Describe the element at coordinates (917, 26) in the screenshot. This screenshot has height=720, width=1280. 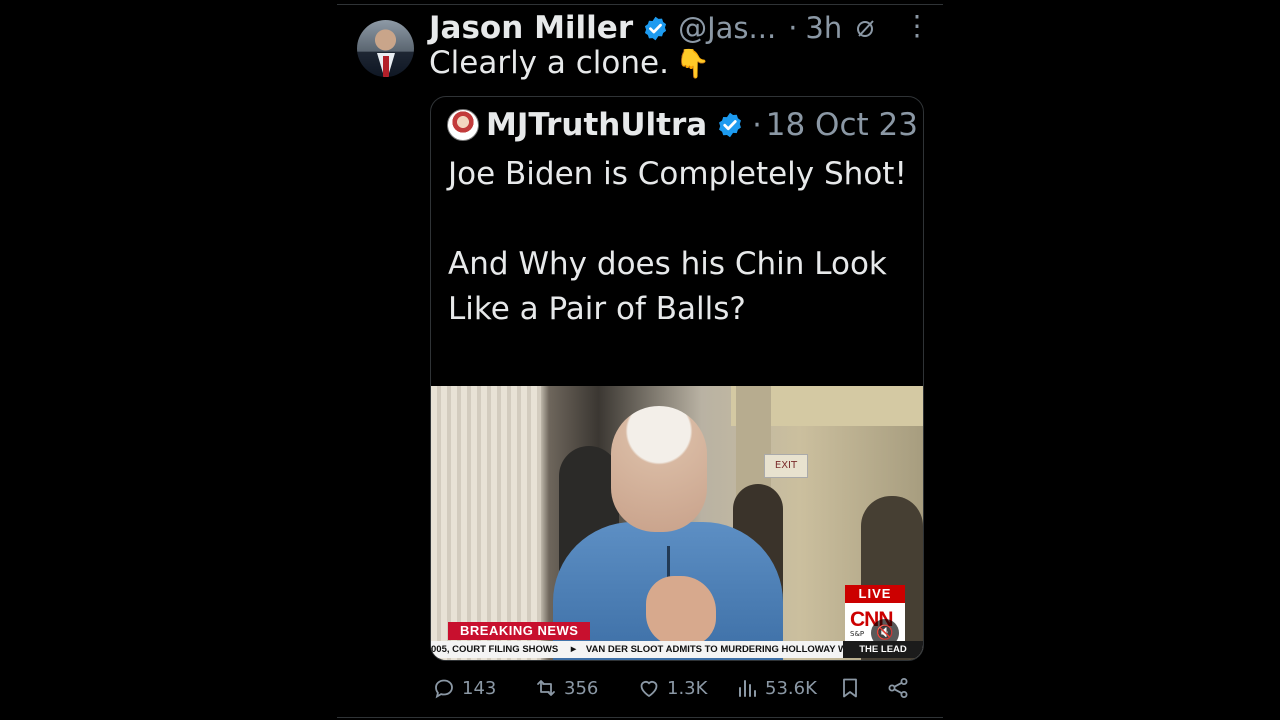
I see `more-options-icon: ⋮` at that location.